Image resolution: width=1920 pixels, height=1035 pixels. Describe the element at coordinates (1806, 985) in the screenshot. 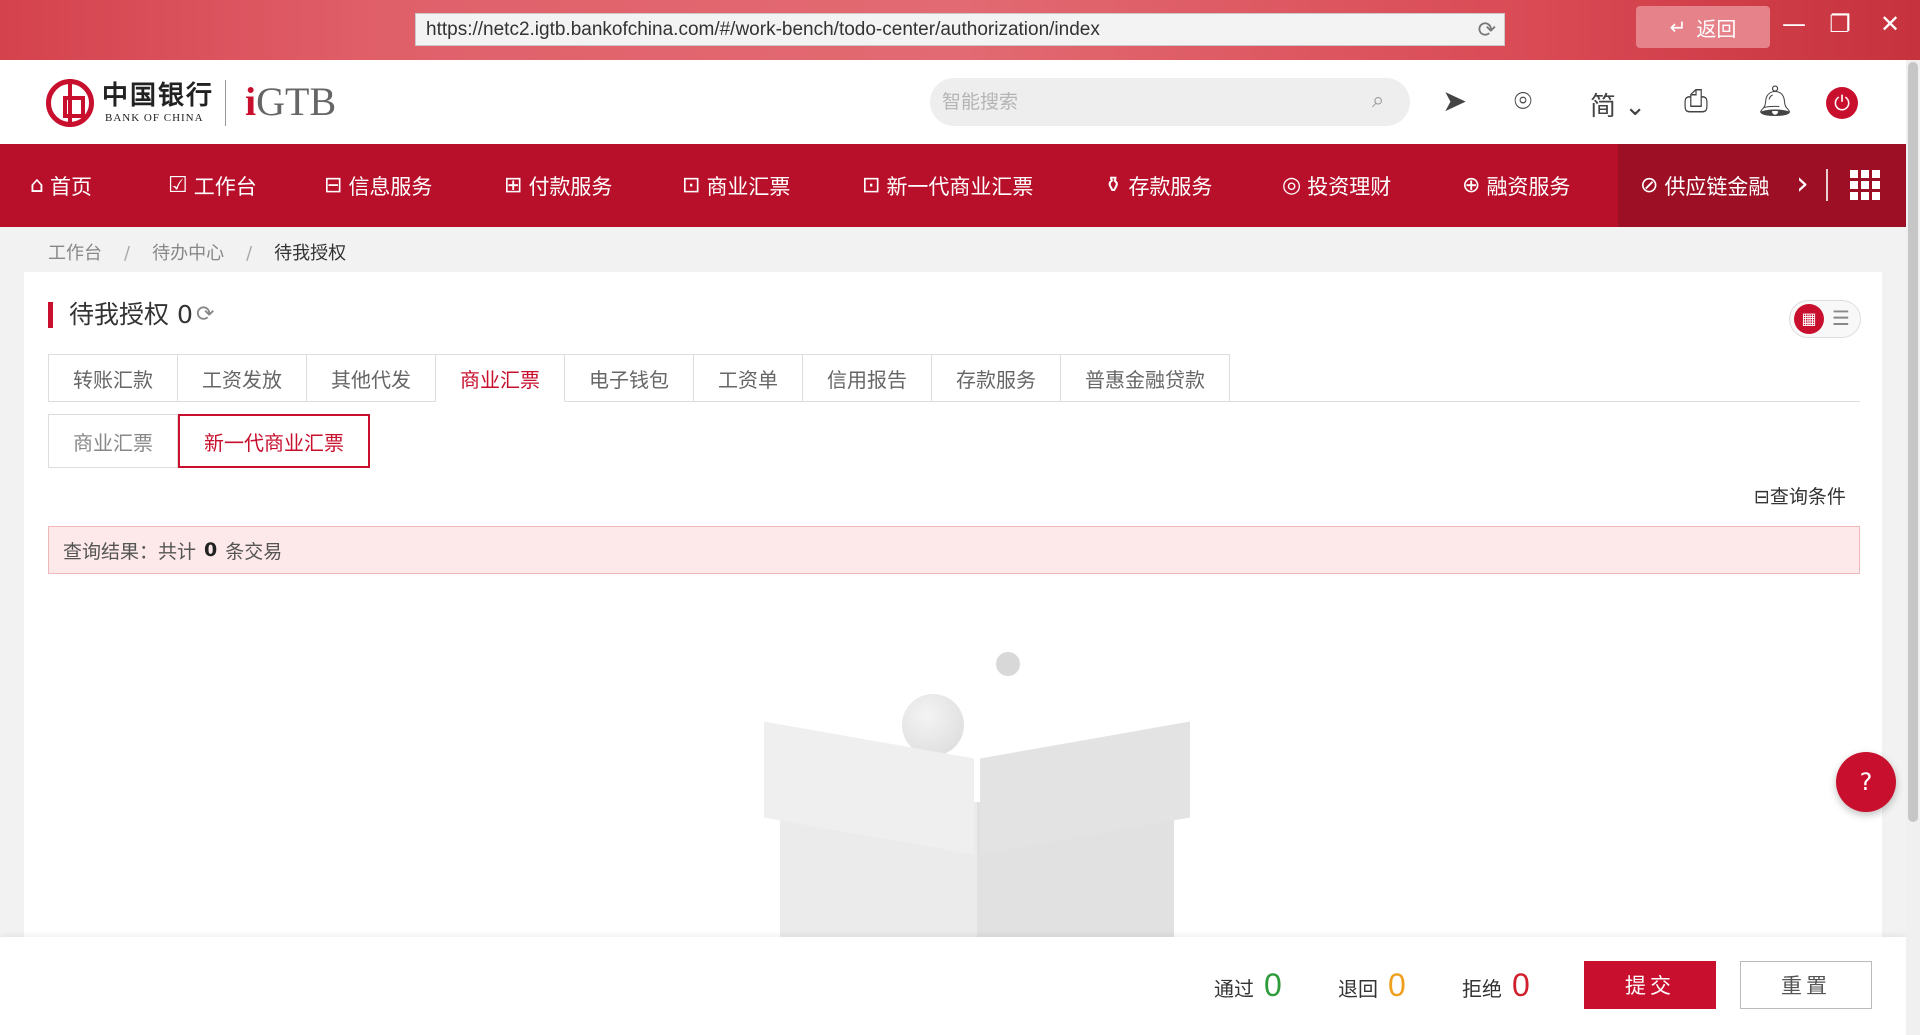

I see `reset-button: 重置` at that location.